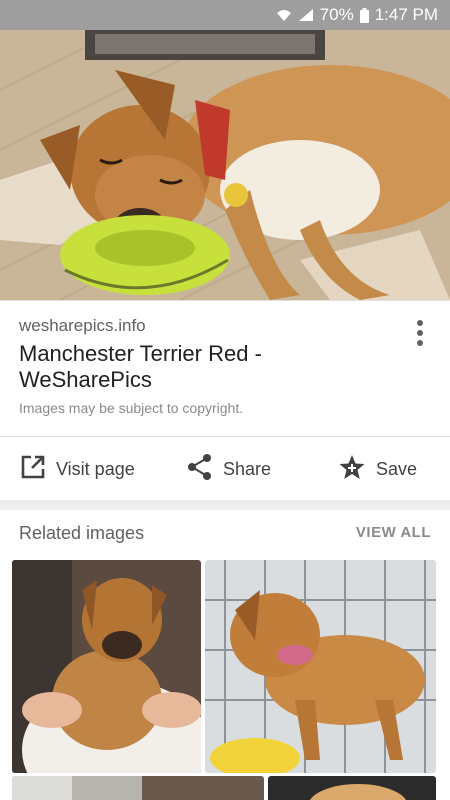 This screenshot has width=450, height=800. I want to click on signal-icon, so click(306, 15).